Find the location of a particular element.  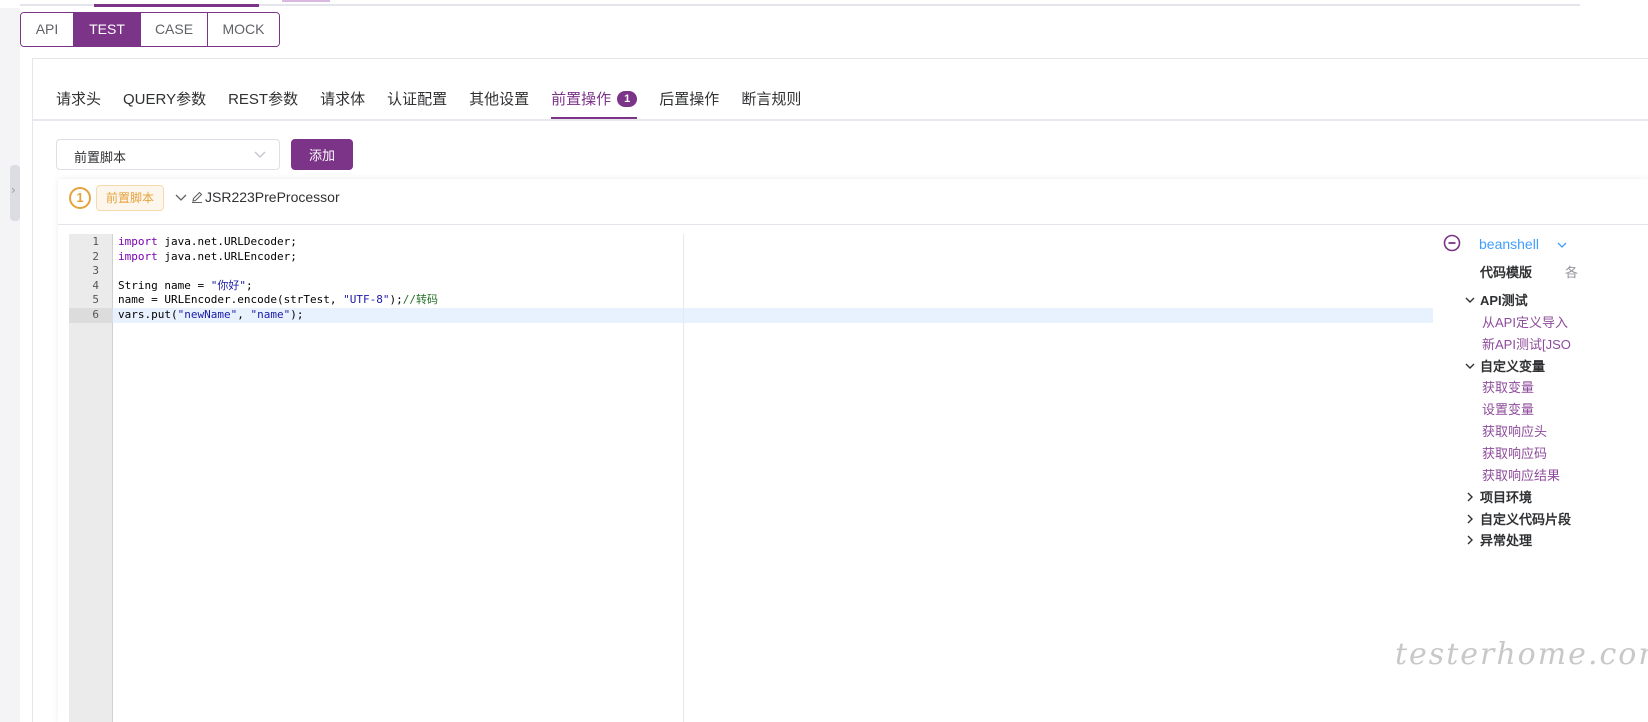

tab-label: 后置操作 is located at coordinates (689, 99).